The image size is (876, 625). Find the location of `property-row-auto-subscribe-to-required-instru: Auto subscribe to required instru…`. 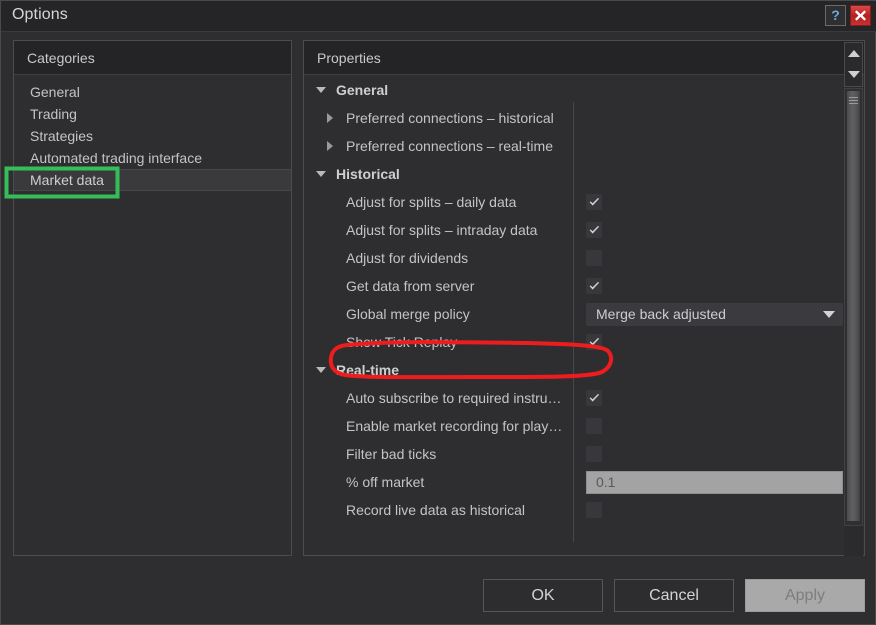

property-row-auto-subscribe-to-required-instru: Auto subscribe to required instru… is located at coordinates (575, 398).